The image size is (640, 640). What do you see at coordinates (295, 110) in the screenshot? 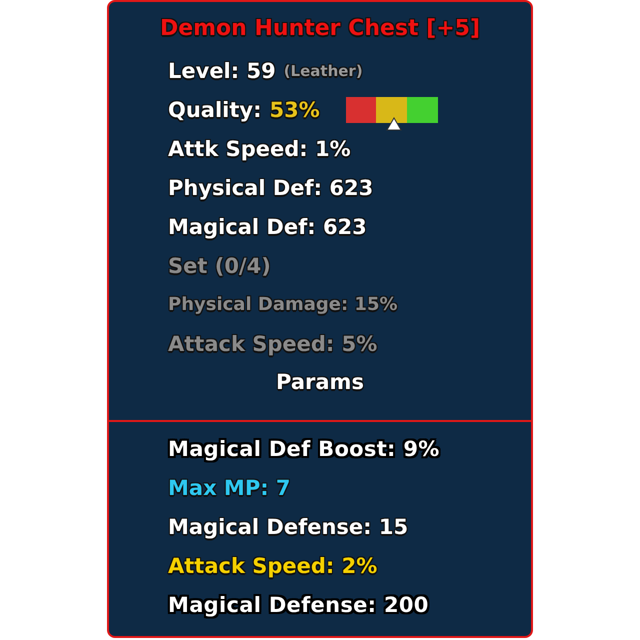
I see `quality-value: 53%` at bounding box center [295, 110].